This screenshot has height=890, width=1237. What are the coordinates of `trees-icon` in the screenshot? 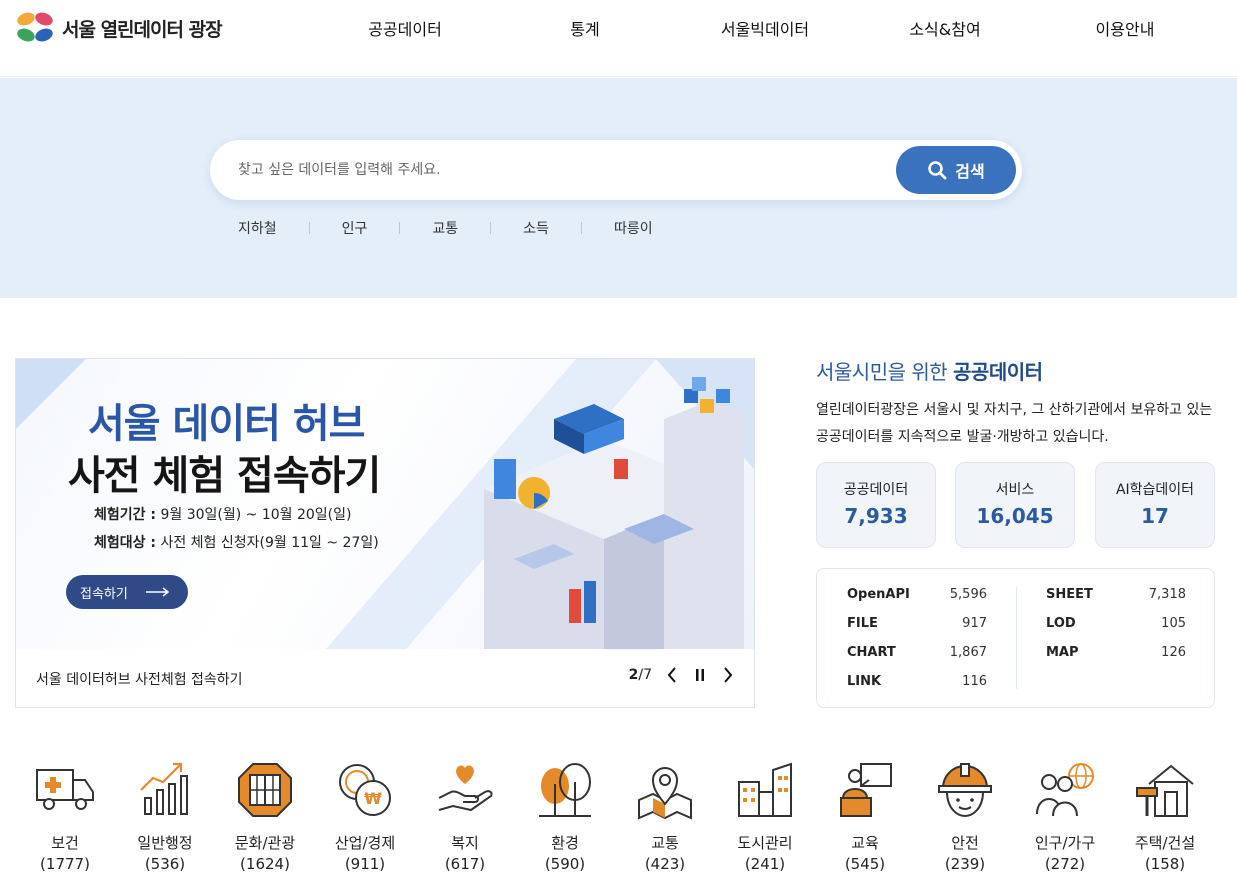 It's located at (565, 790).